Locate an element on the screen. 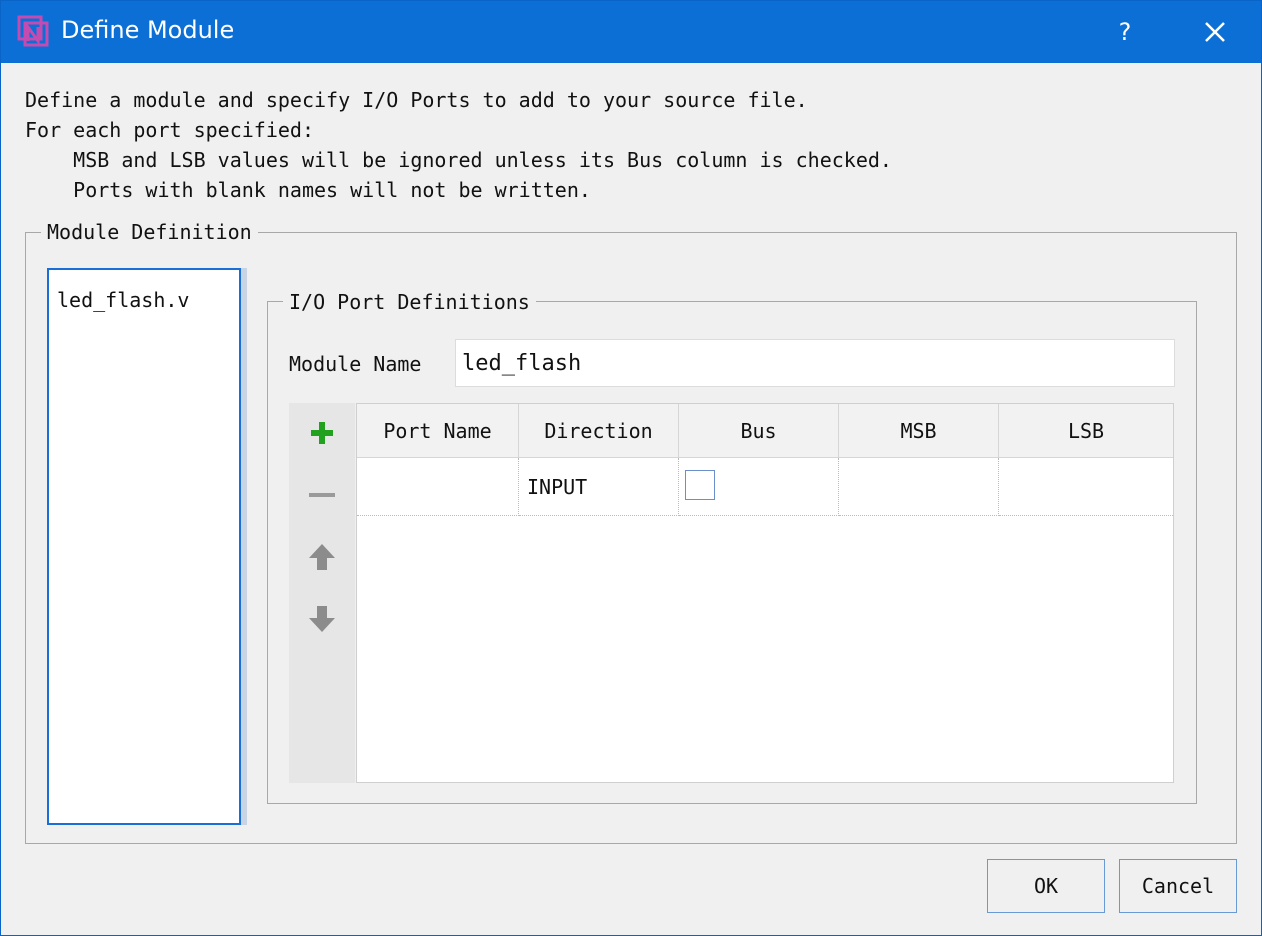  bus-checkbox is located at coordinates (700, 485).